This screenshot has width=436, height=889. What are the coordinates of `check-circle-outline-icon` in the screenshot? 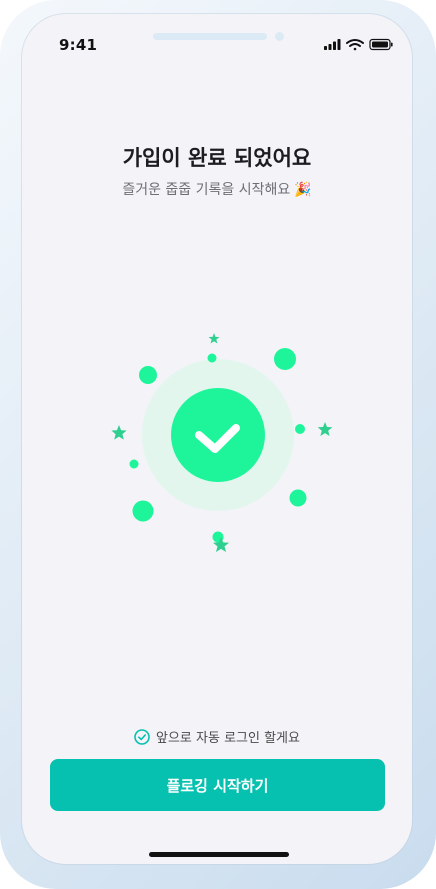 It's located at (142, 736).